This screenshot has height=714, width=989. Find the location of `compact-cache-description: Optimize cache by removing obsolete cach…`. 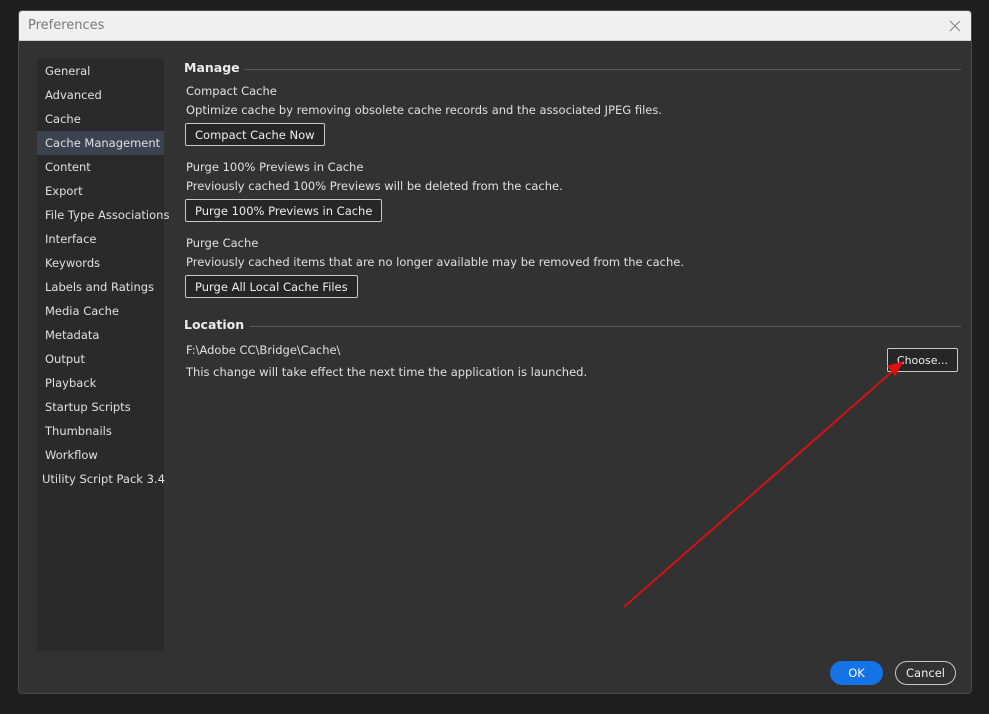

compact-cache-description: Optimize cache by removing obsolete cach… is located at coordinates (424, 110).